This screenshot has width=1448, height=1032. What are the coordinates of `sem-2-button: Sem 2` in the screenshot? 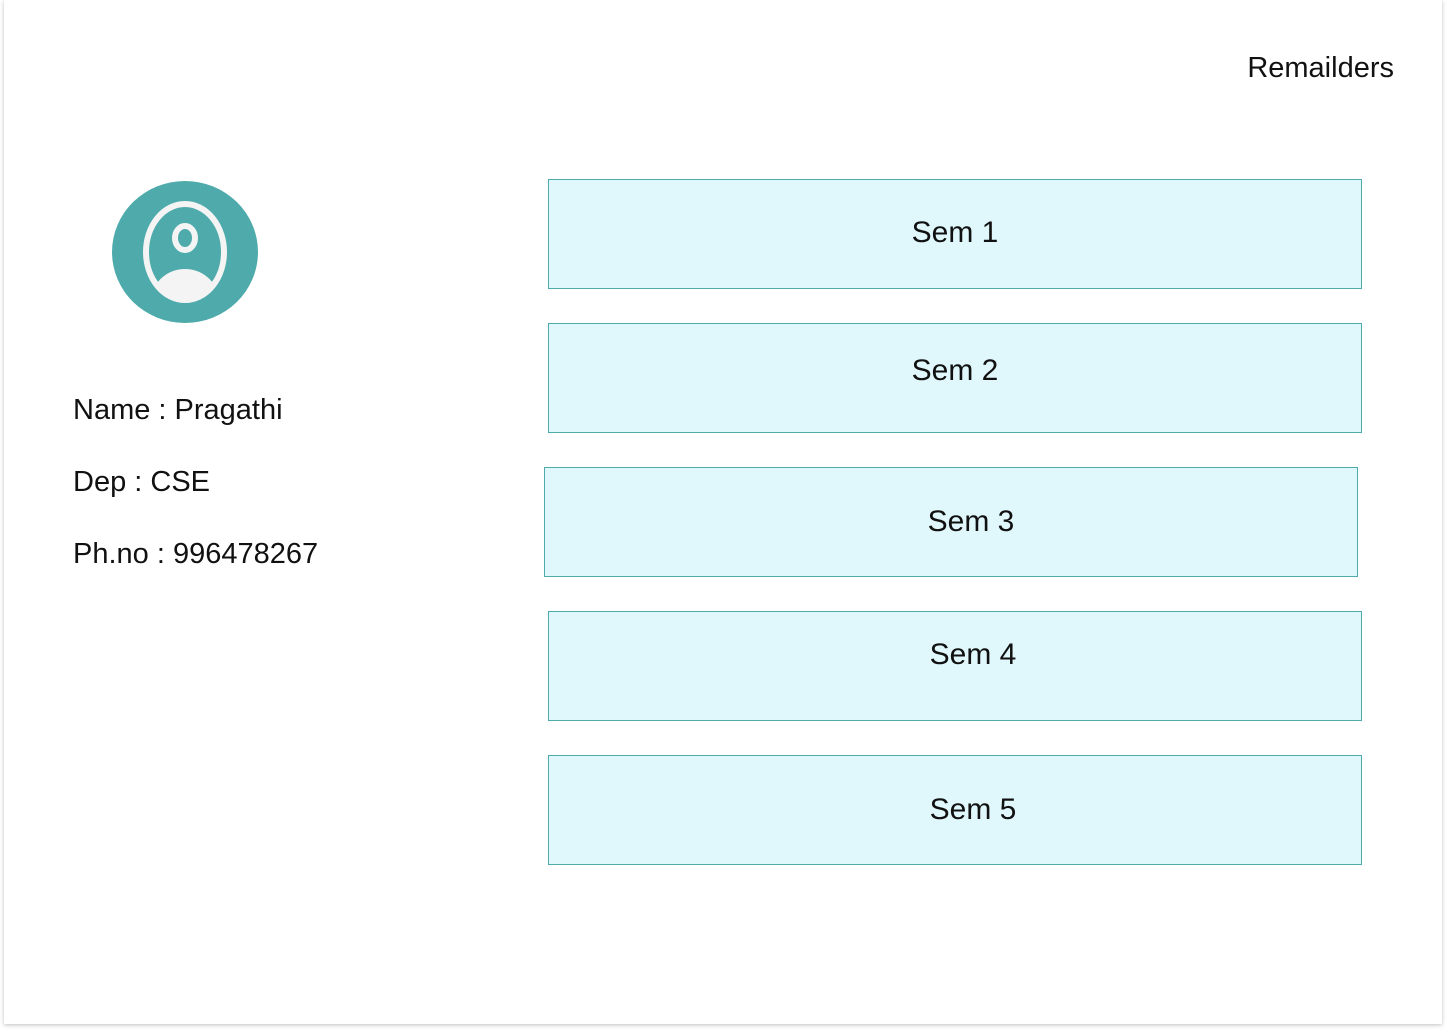 It's located at (955, 378).